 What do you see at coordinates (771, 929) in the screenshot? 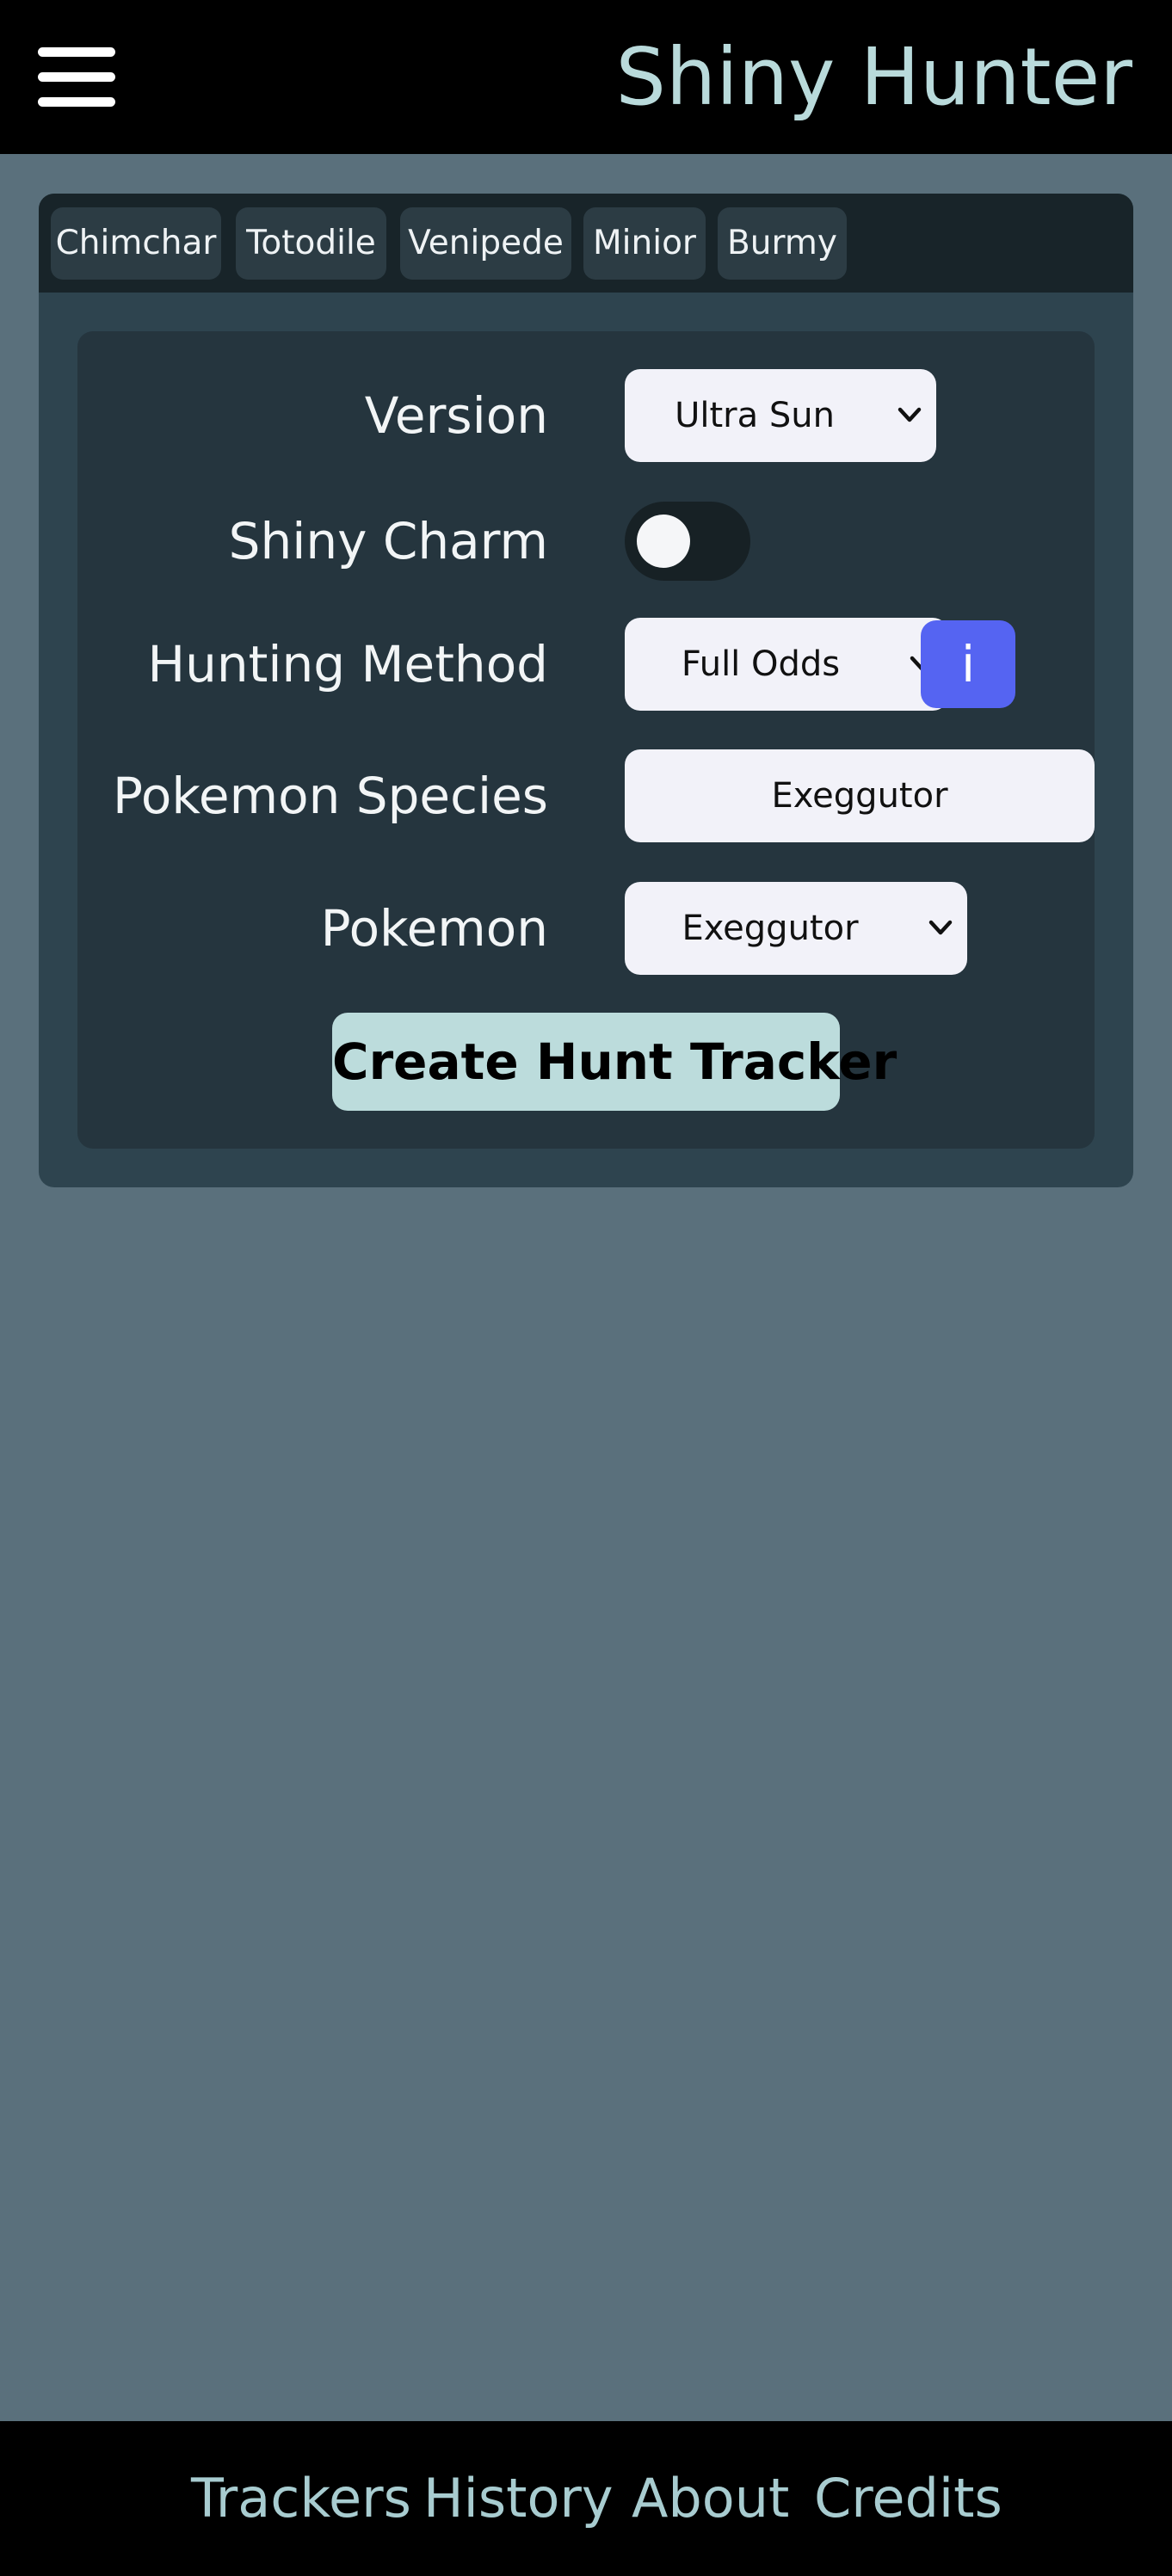
I see `pokemon-value: Exeggutor` at bounding box center [771, 929].